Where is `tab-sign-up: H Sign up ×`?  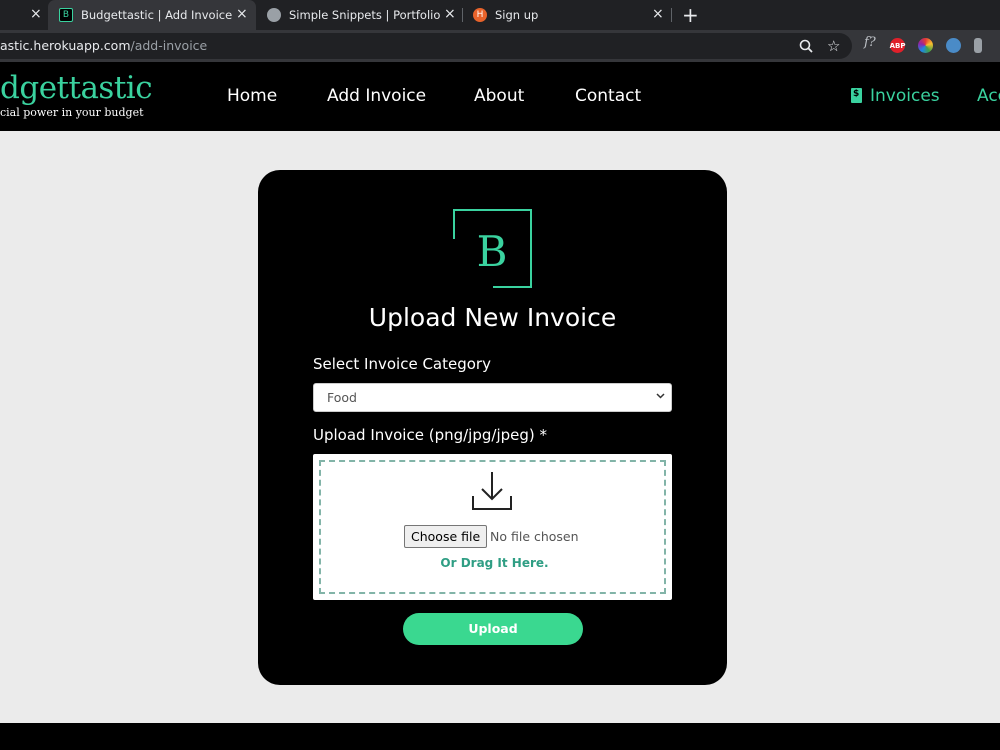
tab-sign-up: H Sign up × is located at coordinates (567, 15).